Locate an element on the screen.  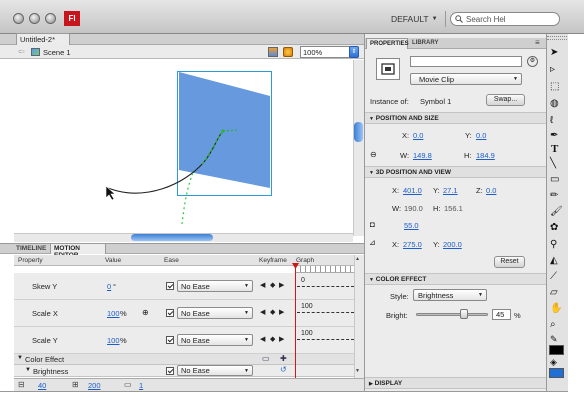
pencil-tool-icon: ✏ is located at coordinates (554, 195).